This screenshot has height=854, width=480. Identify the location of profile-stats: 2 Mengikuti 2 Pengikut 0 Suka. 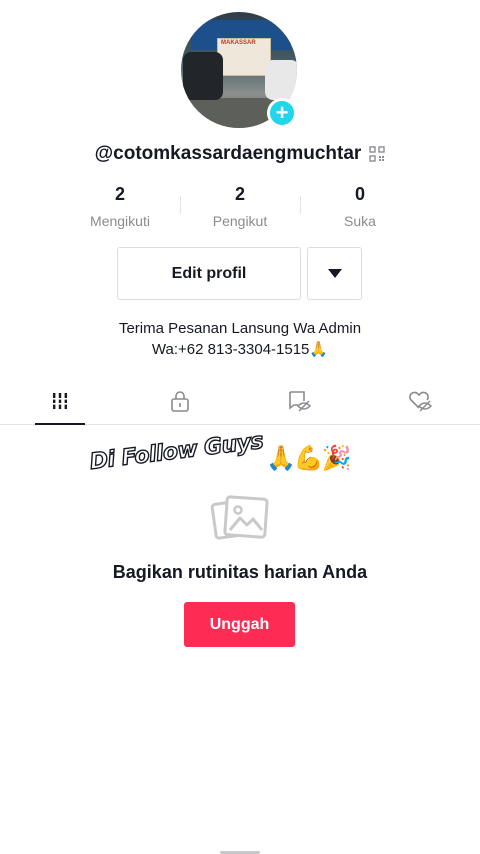
(240, 208).